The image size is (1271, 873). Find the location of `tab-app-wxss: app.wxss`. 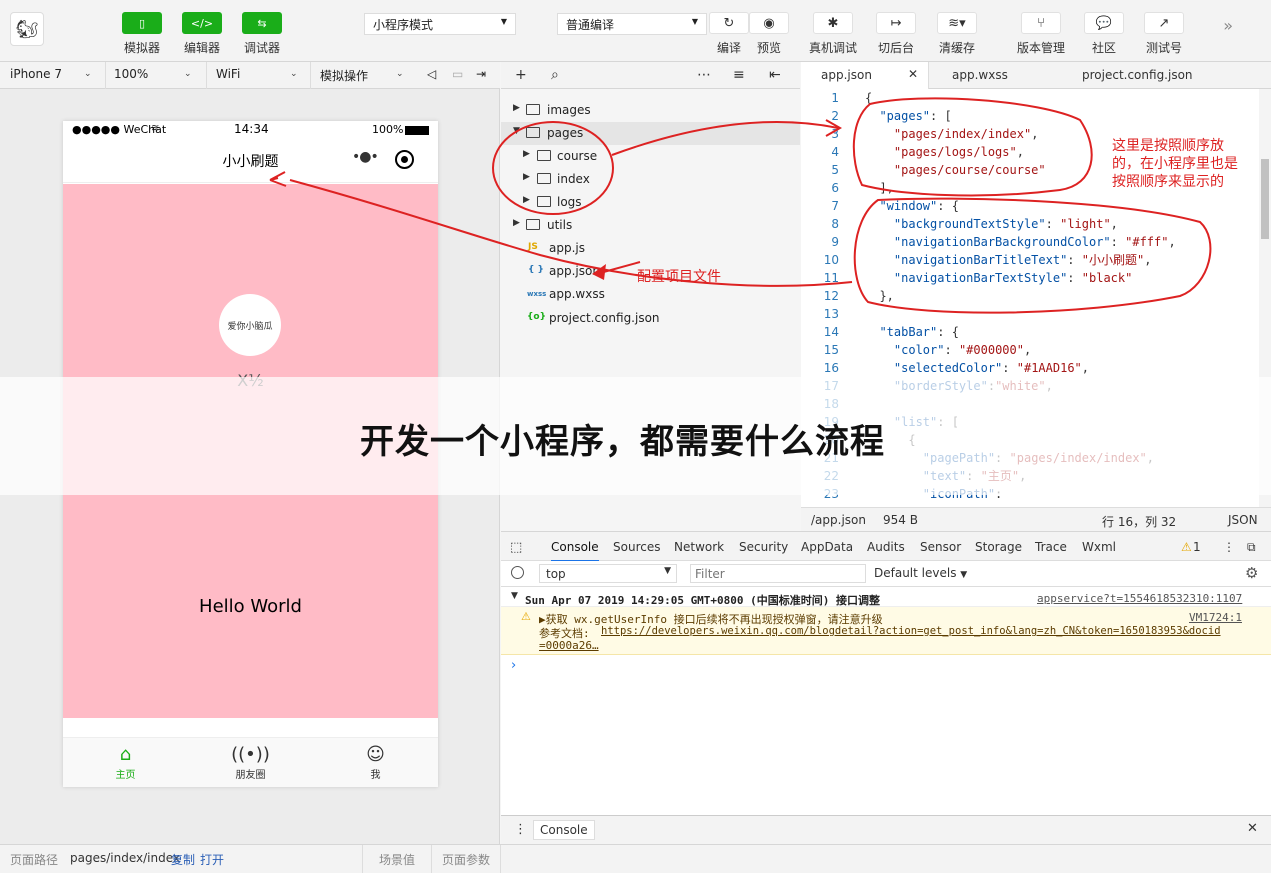

tab-app-wxss: app.wxss is located at coordinates (980, 75).